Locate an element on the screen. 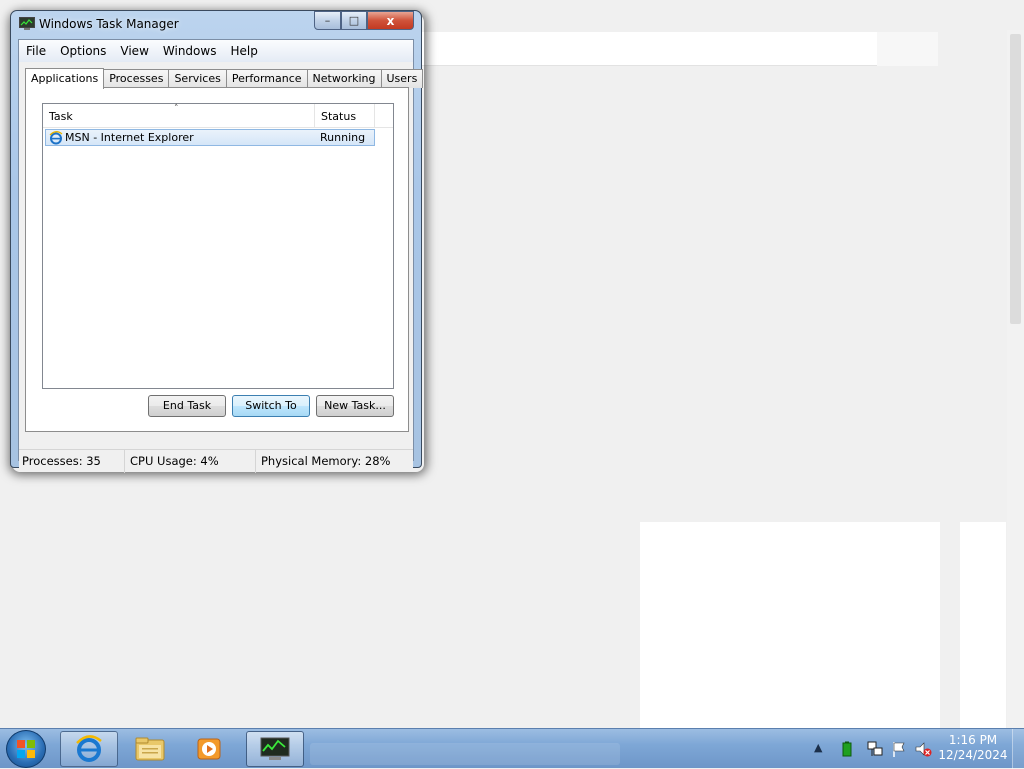 The image size is (1024, 769). maximize-icon: □ is located at coordinates (354, 20).